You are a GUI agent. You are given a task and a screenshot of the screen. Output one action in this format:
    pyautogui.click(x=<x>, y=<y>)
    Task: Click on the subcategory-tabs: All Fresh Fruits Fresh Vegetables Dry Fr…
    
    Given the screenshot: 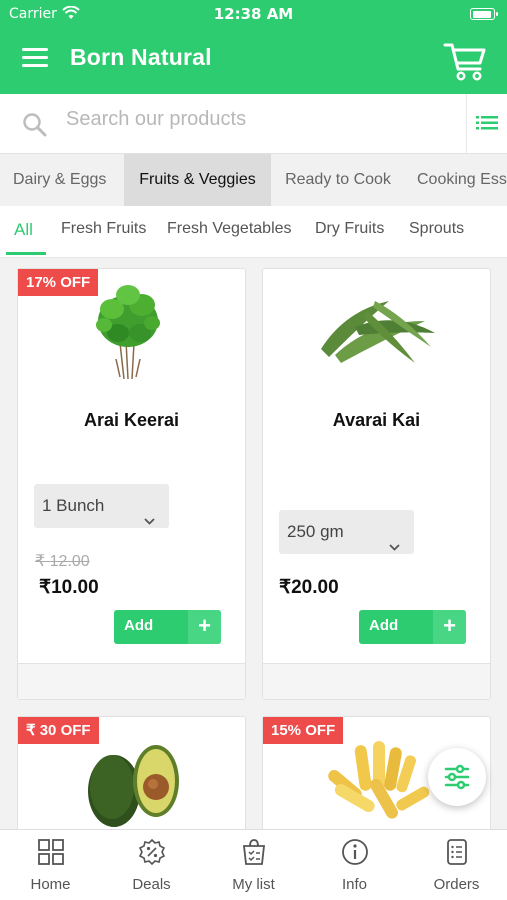 What is the action you would take?
    pyautogui.click(x=253, y=232)
    